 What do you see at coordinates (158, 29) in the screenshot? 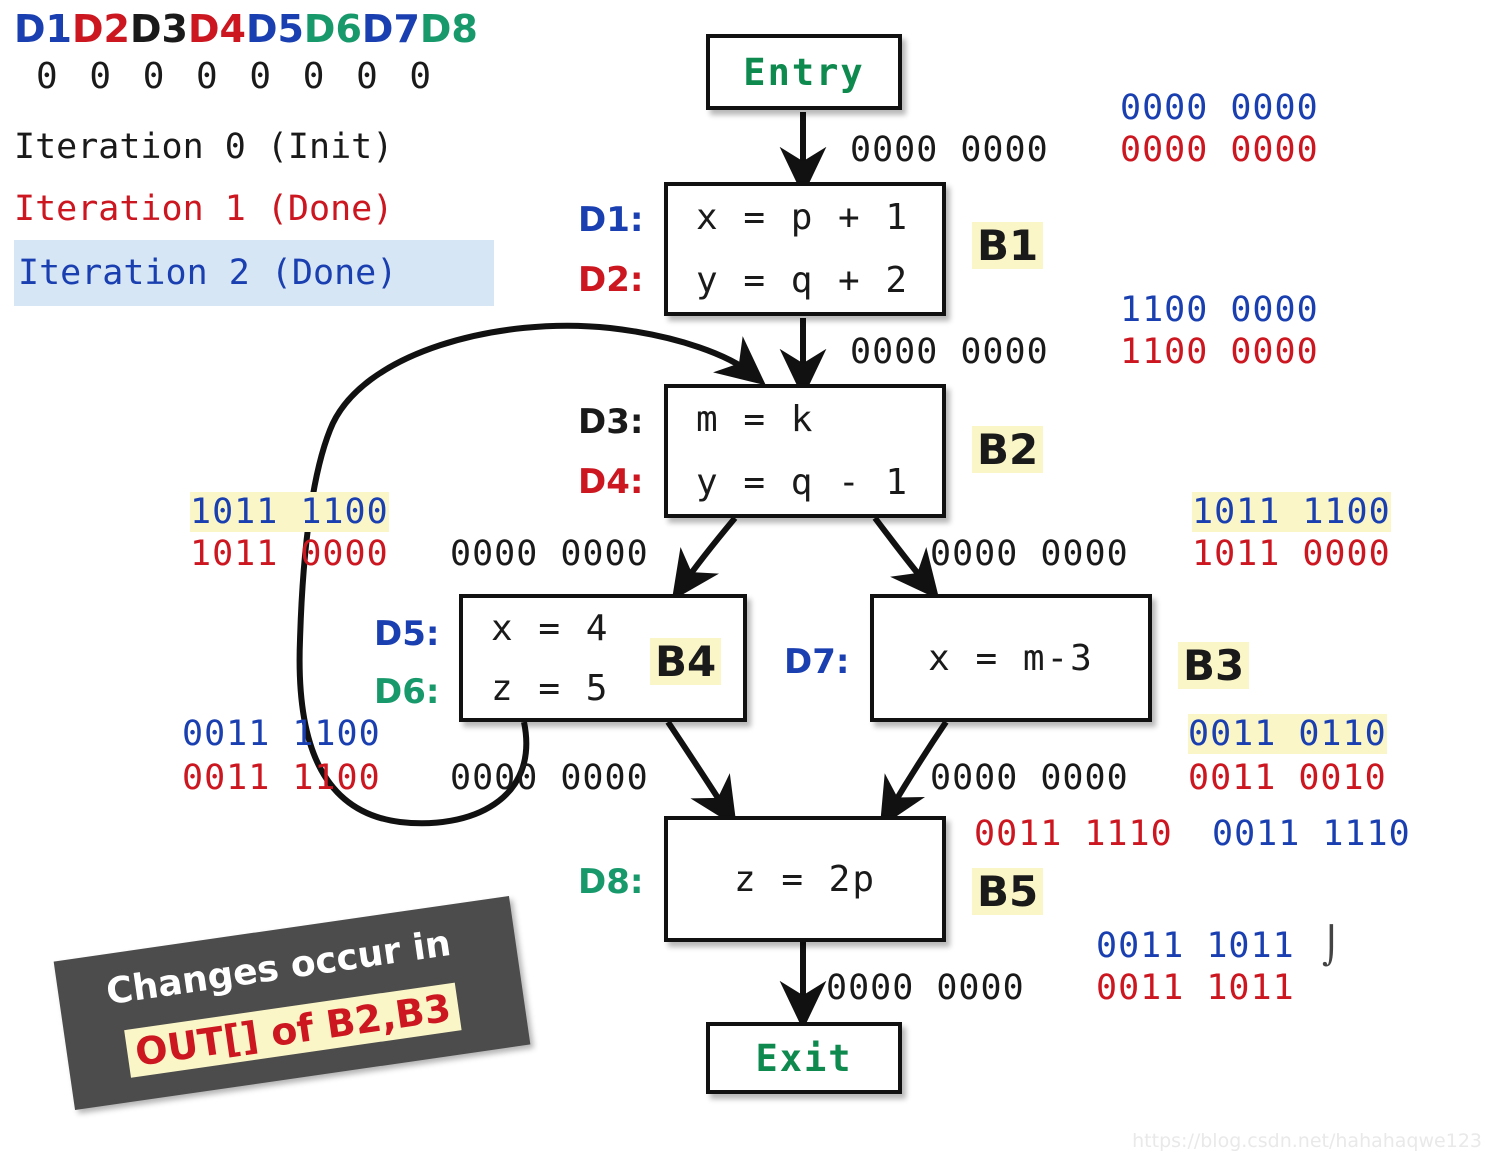
I see `legend-def-id-2: D3` at bounding box center [158, 29].